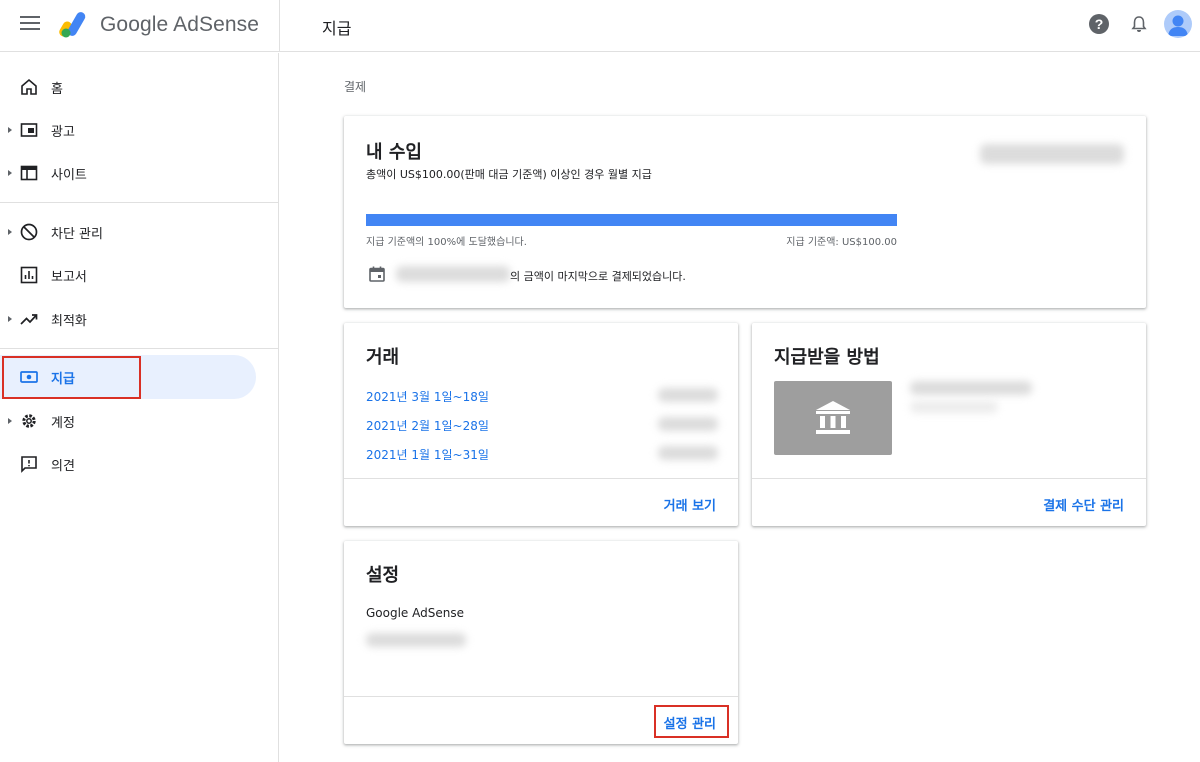 This screenshot has height=762, width=1200. Describe the element at coordinates (29, 275) in the screenshot. I see `reports-icon` at that location.